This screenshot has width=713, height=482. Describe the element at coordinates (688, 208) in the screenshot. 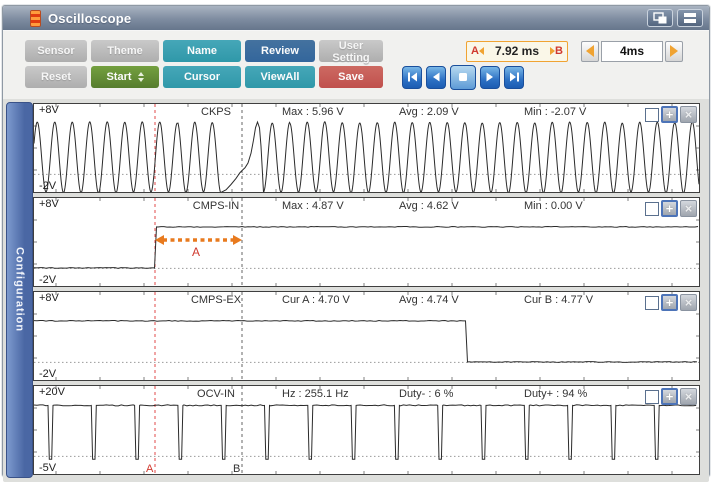

I see `cmps-in-close-button: ×` at that location.